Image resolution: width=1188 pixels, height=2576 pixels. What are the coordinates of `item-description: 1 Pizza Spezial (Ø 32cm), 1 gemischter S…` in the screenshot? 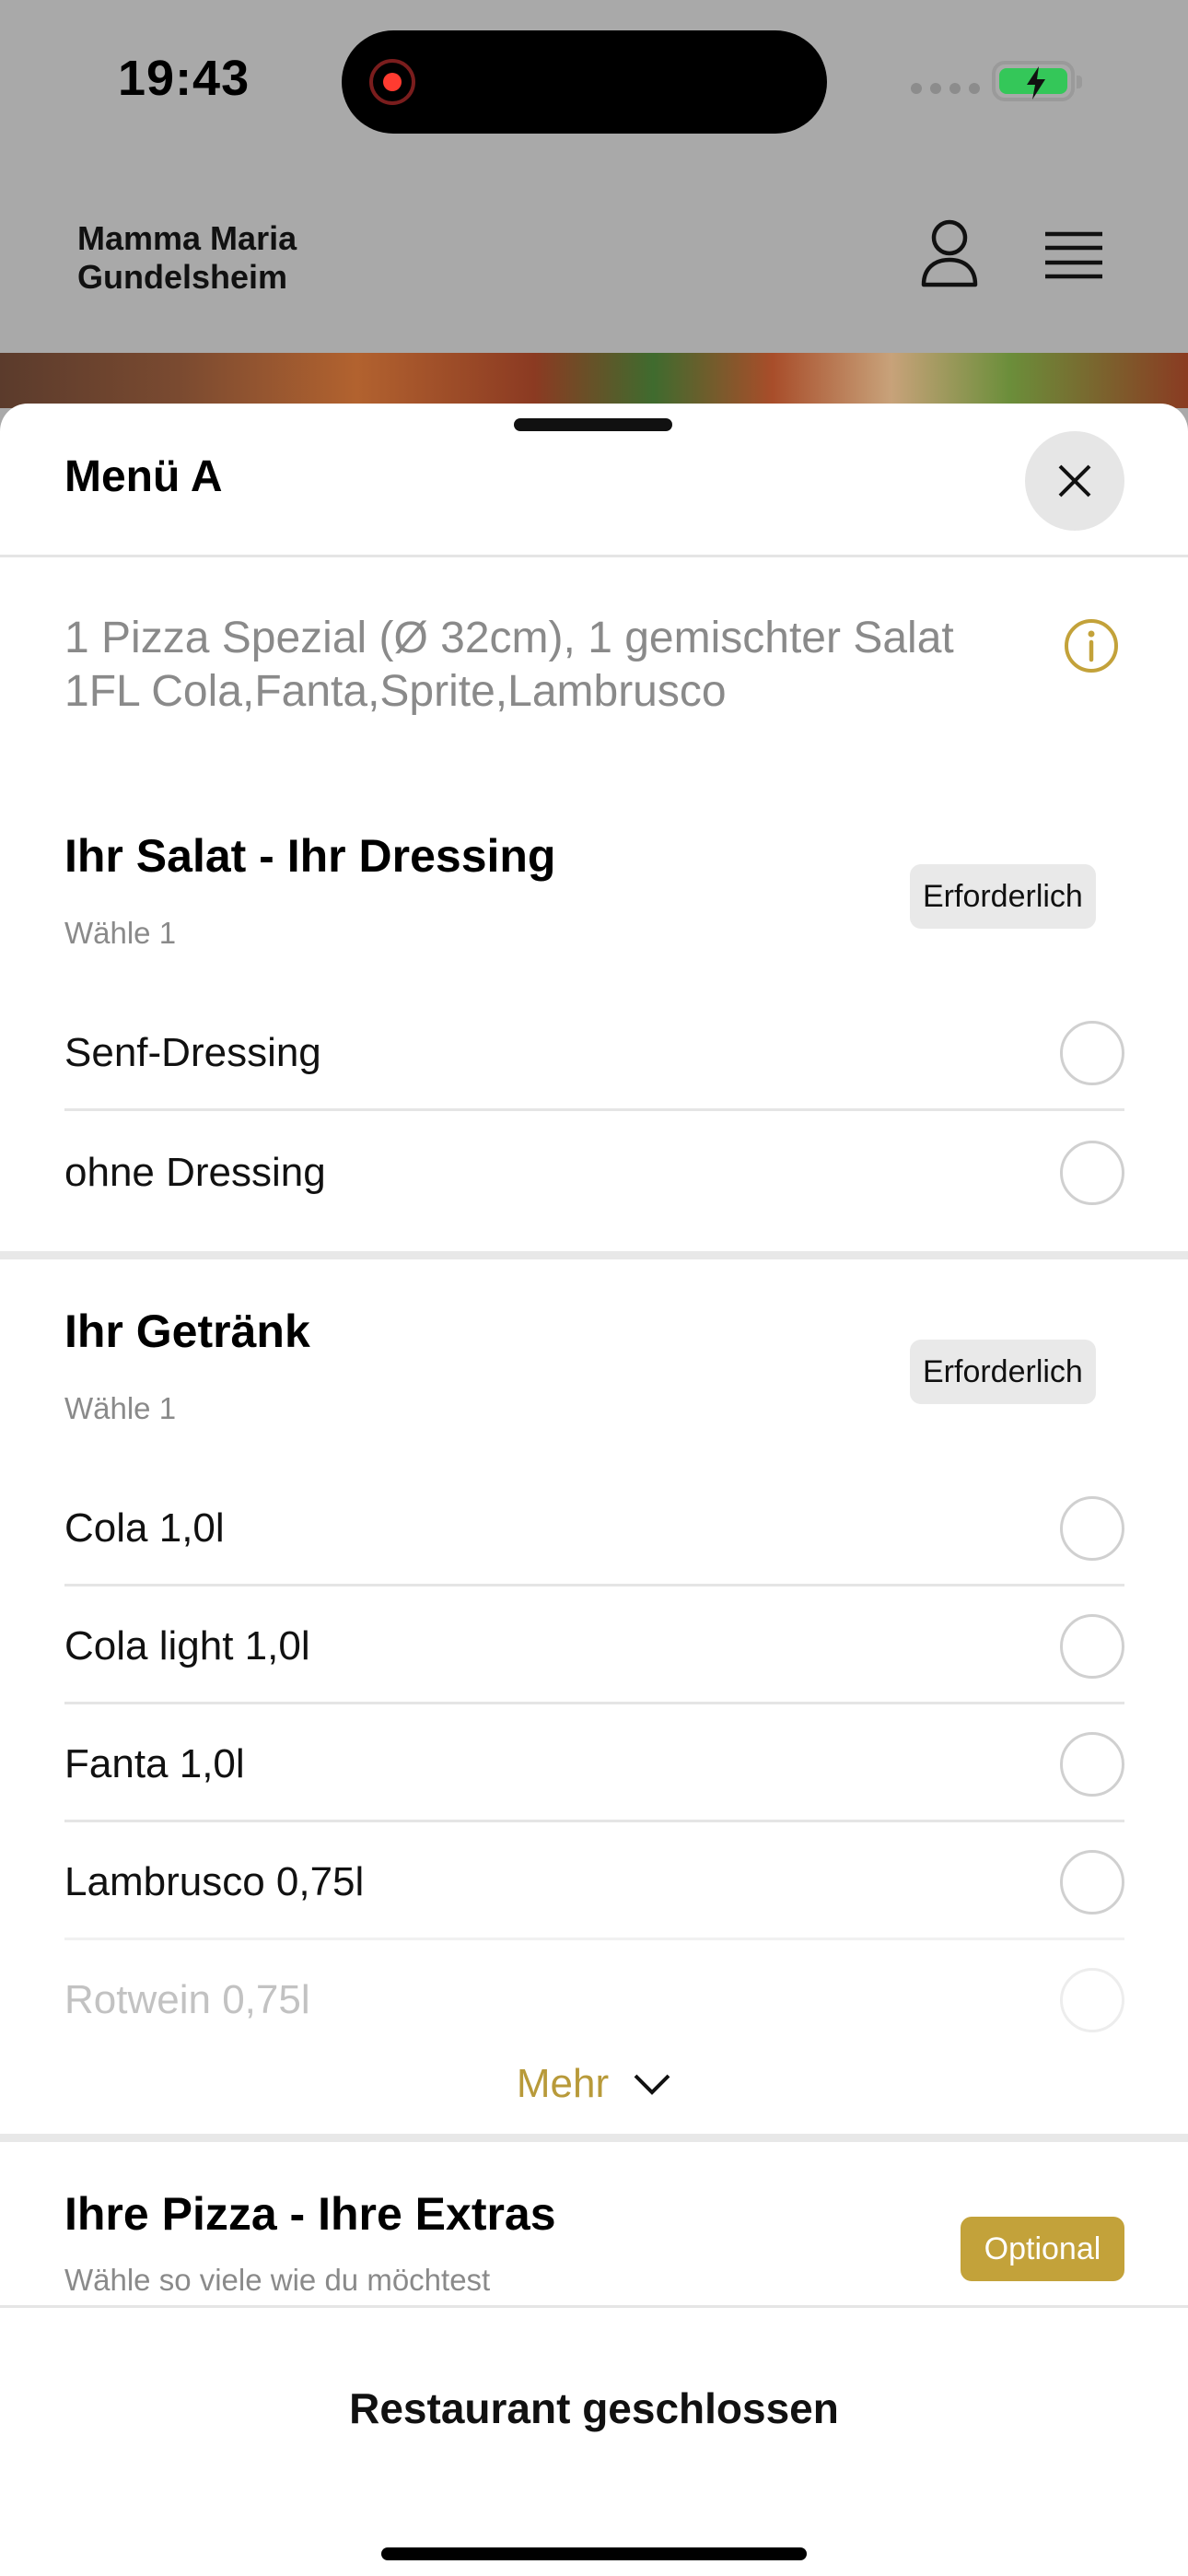 It's located at (509, 665).